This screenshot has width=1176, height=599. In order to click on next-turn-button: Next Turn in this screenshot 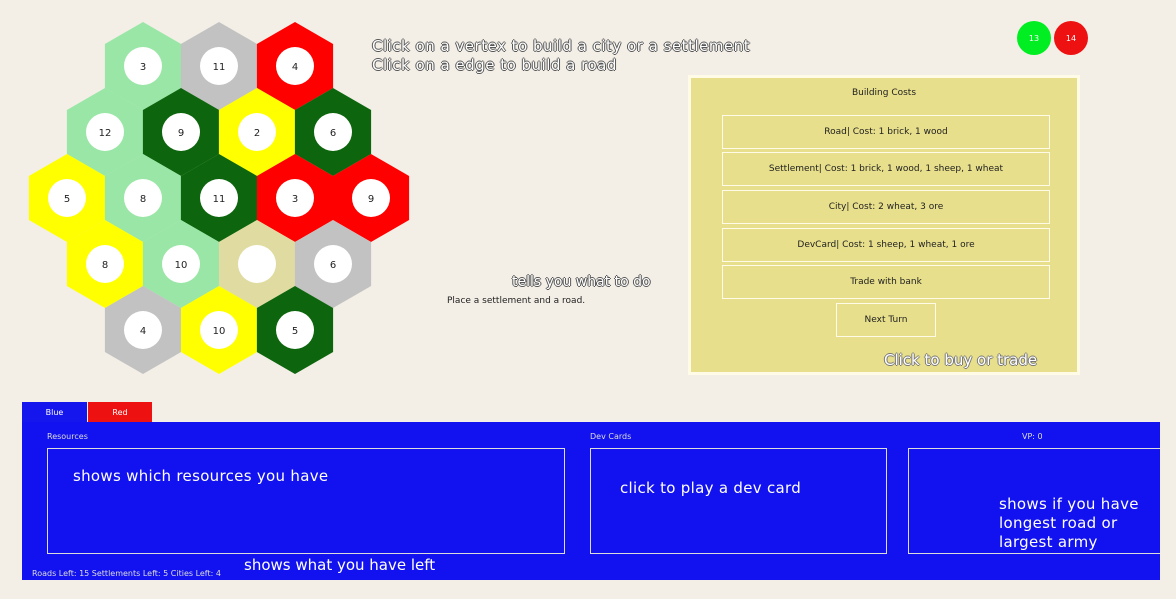, I will do `click(886, 320)`.